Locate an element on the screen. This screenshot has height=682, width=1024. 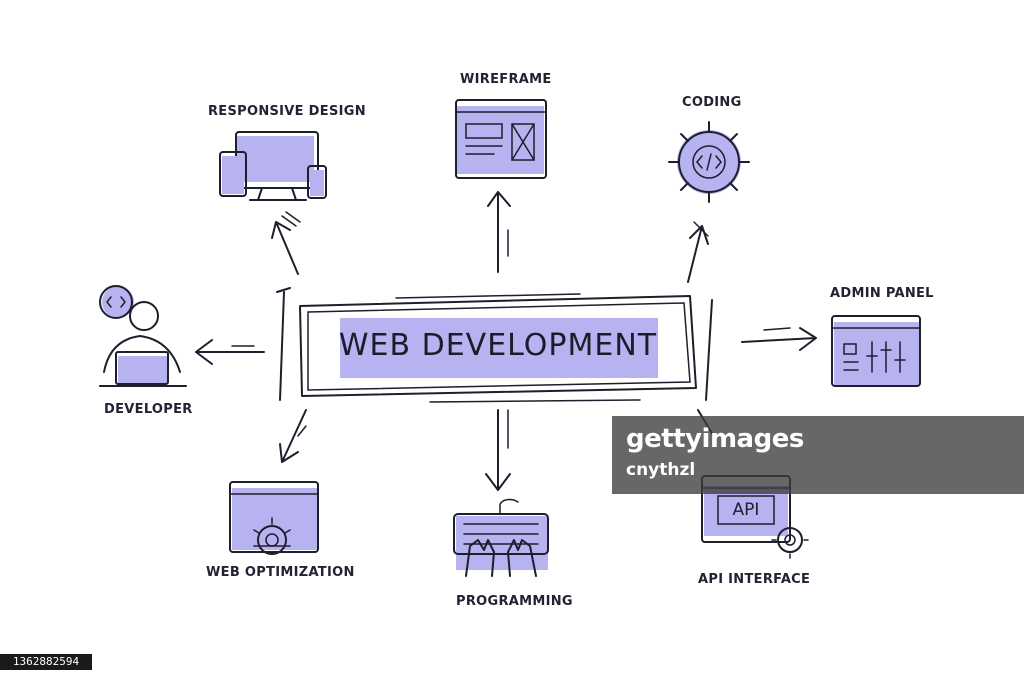
wireframe-icon is located at coordinates (501, 139).